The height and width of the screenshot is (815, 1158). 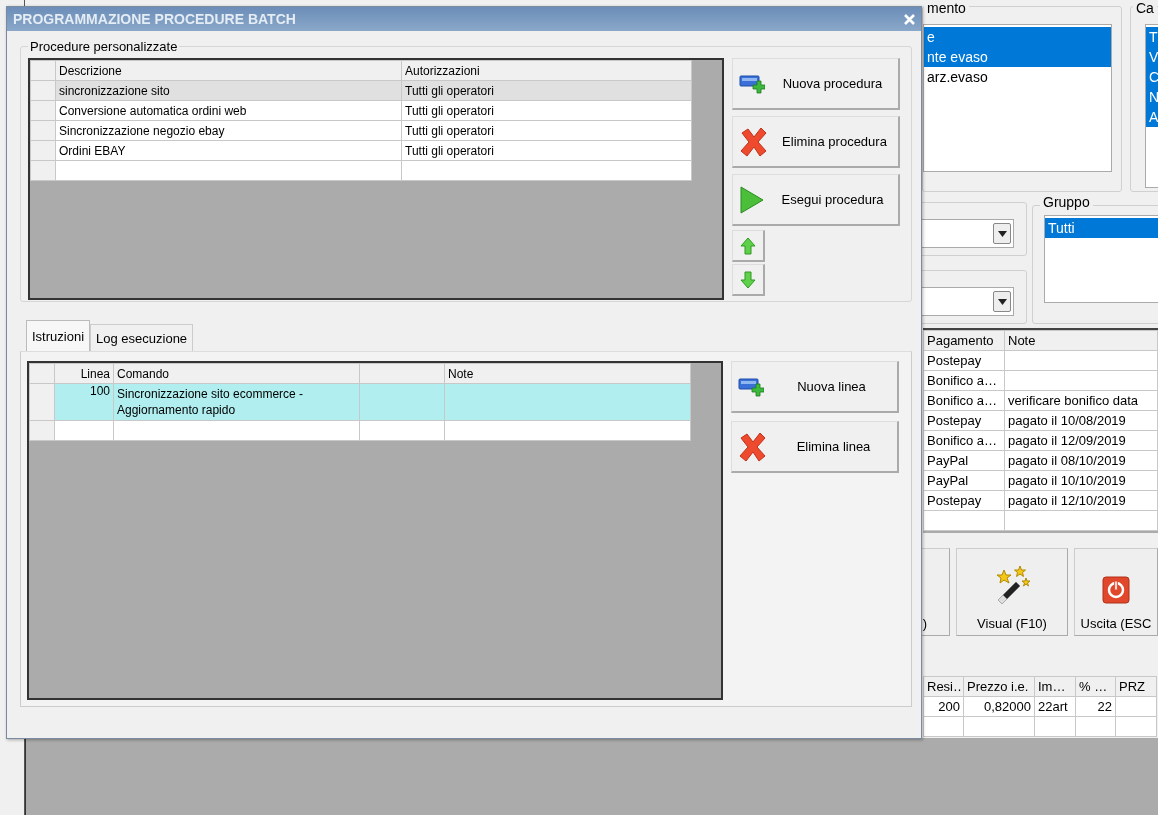 What do you see at coordinates (1081, 460) in the screenshot?
I see `table-cell: pagato il 08/10/2019` at bounding box center [1081, 460].